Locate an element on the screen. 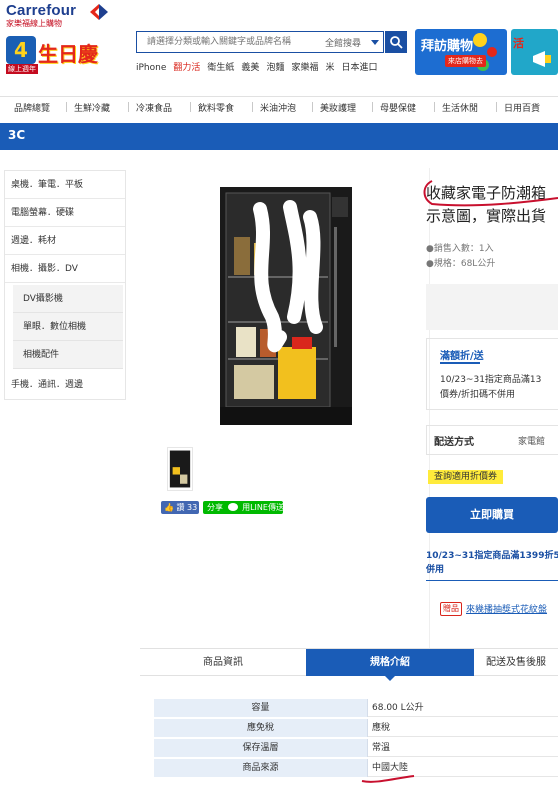 This screenshot has height=800, width=558. sidebar-subitem-camera-accessories: 相機配件 is located at coordinates (68, 355).